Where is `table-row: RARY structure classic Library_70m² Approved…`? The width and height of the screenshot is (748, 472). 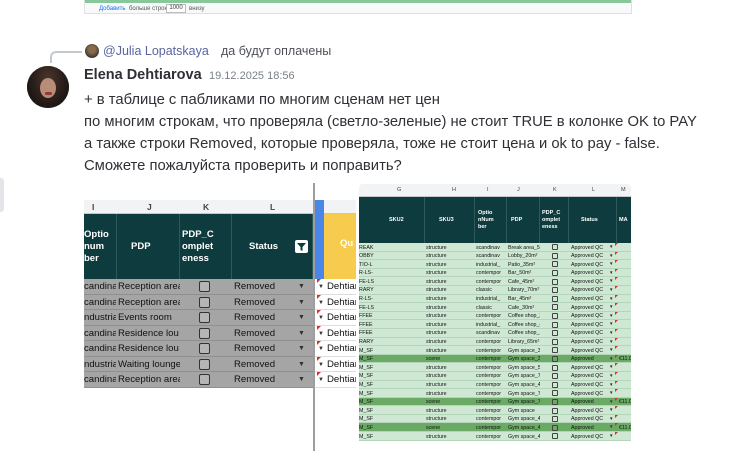
table-row: RARY structure classic Library_70m² Approved… is located at coordinates (495, 290).